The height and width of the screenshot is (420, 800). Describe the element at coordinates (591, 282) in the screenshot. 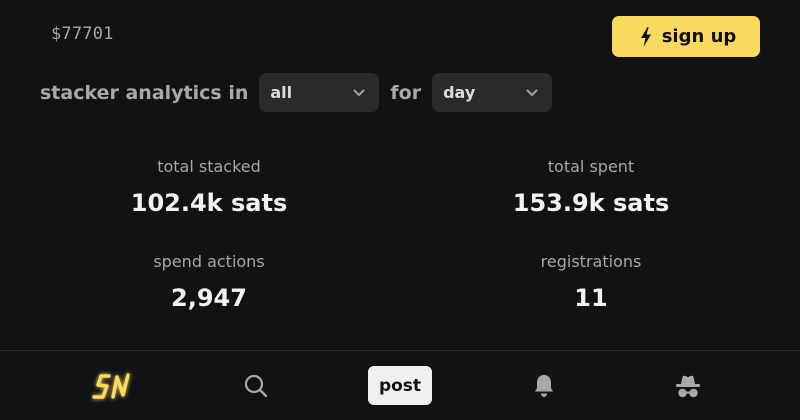

I see `stat-registrations: registrations 11` at that location.